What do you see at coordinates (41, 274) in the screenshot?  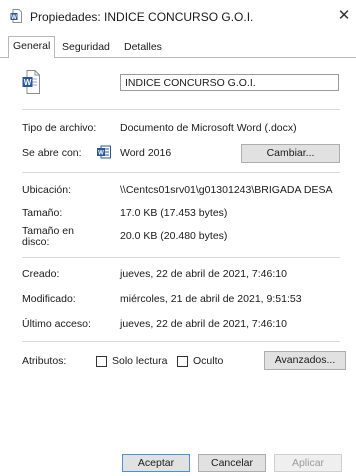 I see `creado-label: Creado:` at bounding box center [41, 274].